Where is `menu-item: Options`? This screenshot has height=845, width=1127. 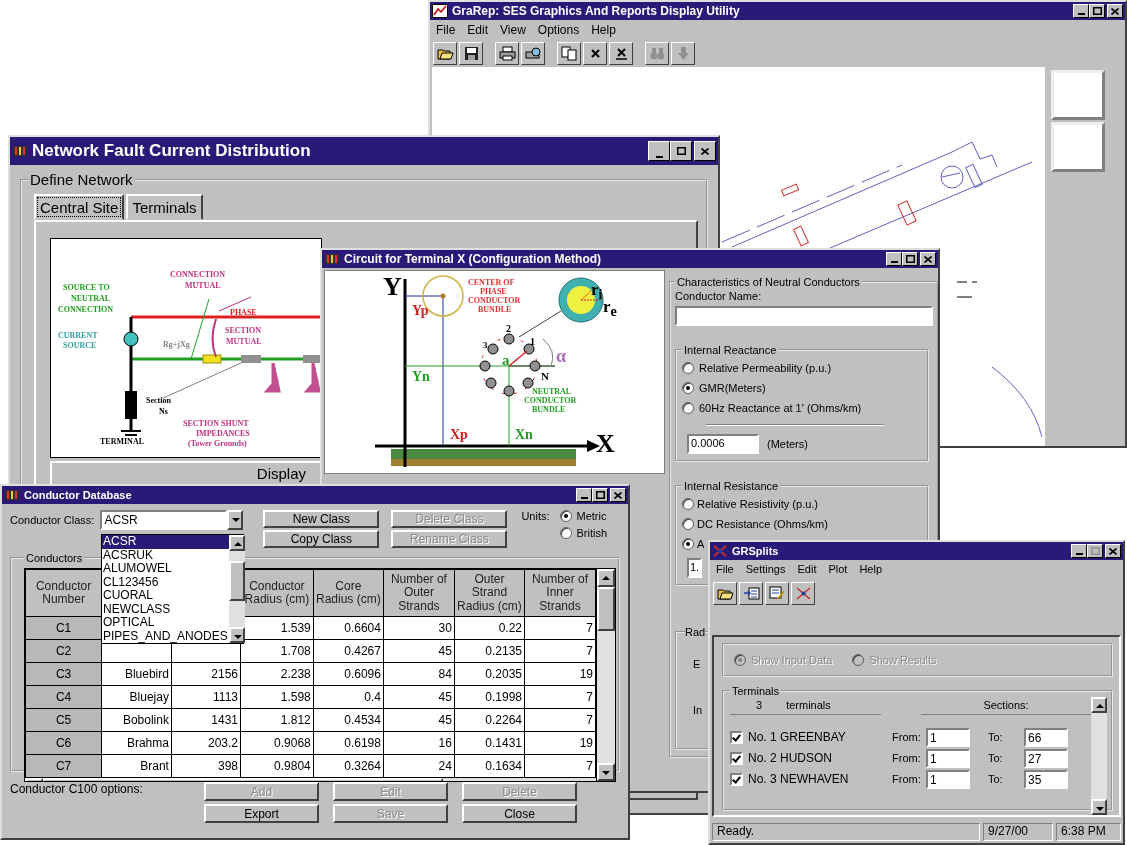 menu-item: Options is located at coordinates (558, 30).